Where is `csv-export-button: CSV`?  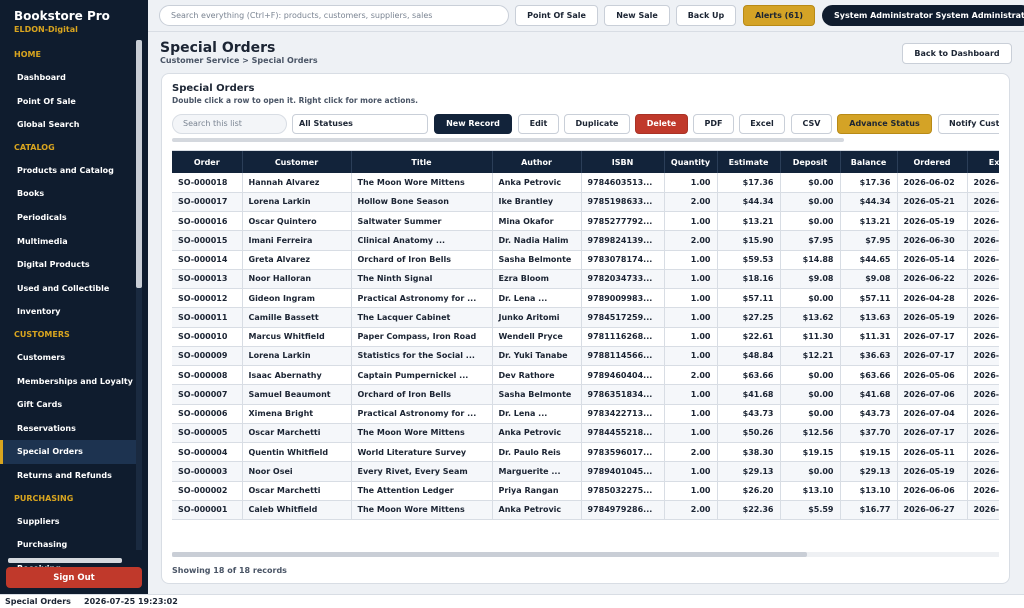 csv-export-button: CSV is located at coordinates (811, 124).